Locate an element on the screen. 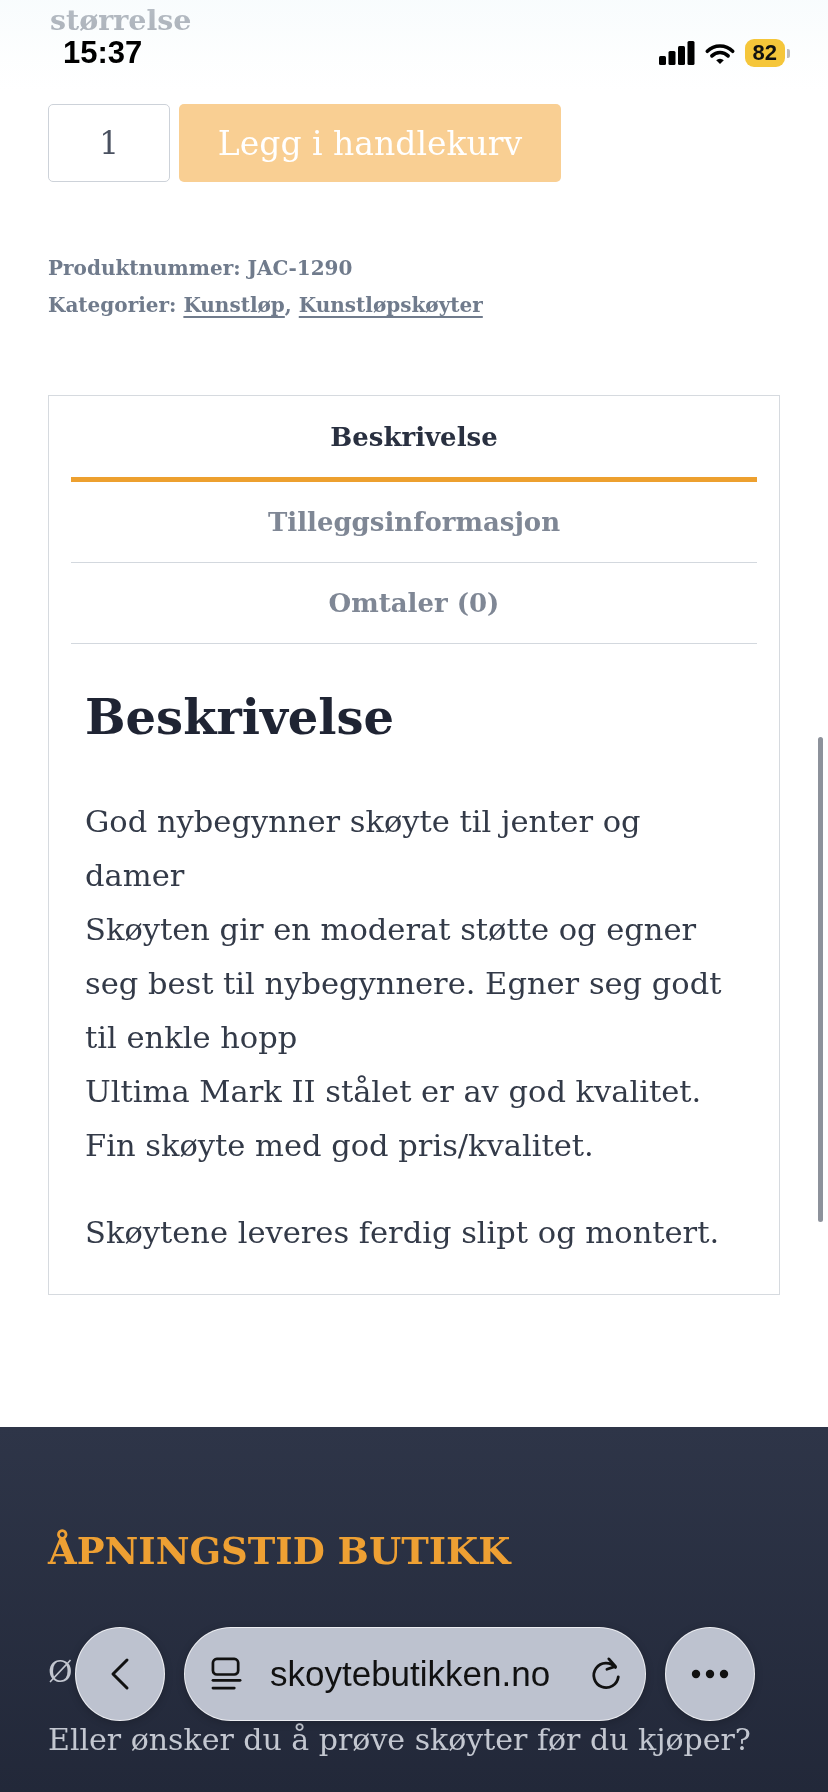  footer-text: Ø is located at coordinates (60, 1672).